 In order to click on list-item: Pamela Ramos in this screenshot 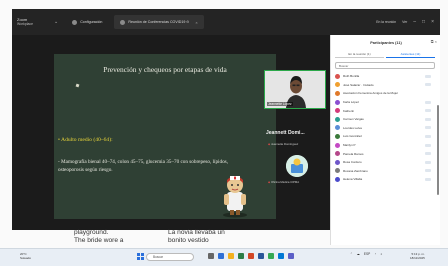, I will do `click(383, 153)`.